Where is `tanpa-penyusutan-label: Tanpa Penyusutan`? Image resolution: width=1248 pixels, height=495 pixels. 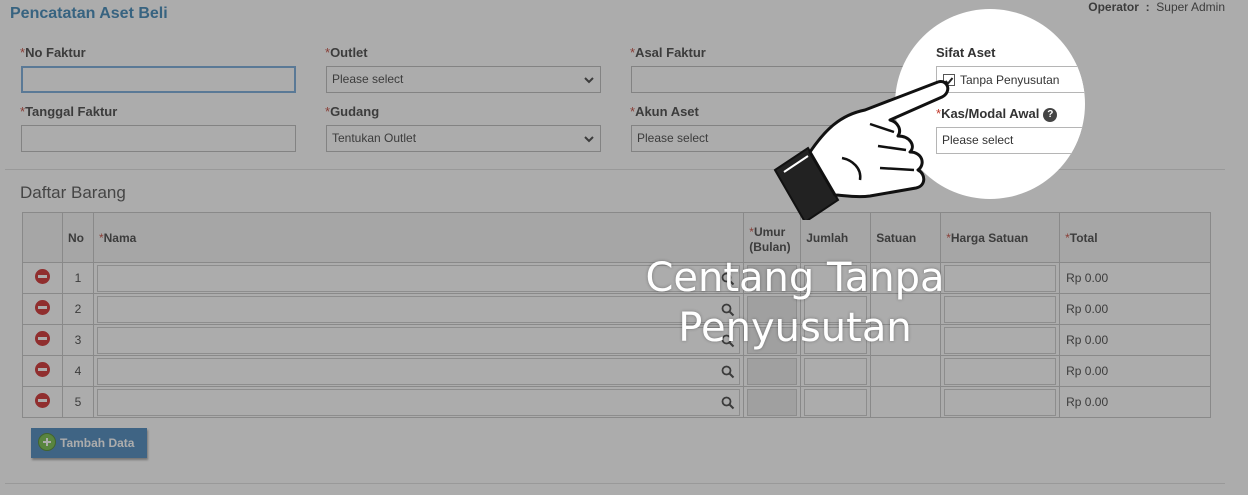 tanpa-penyusutan-label: Tanpa Penyusutan is located at coordinates (1010, 80).